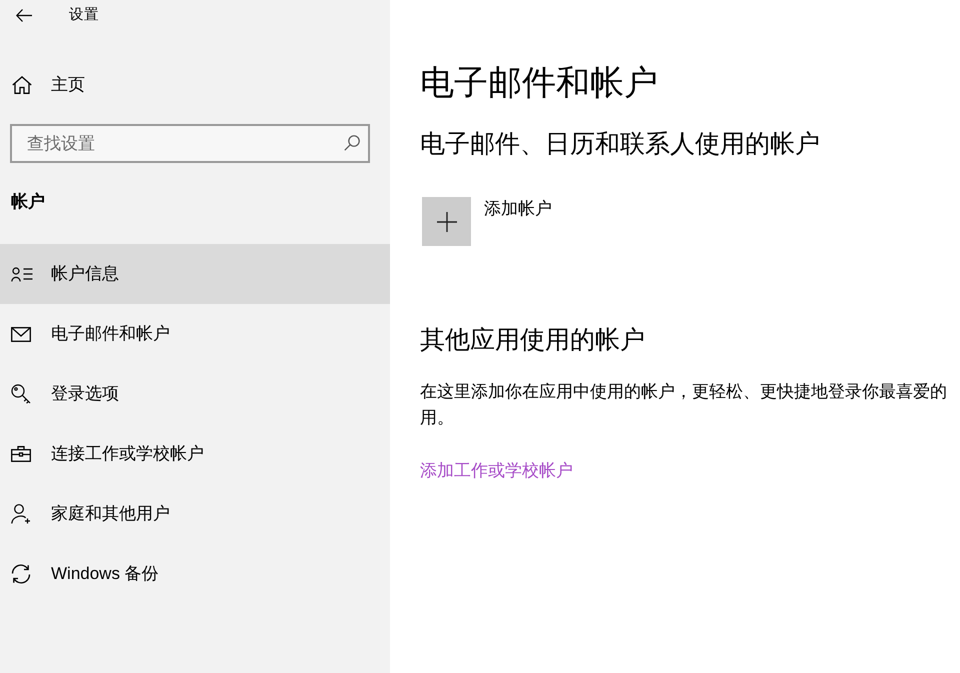  I want to click on add-account-button: 添加帐户, so click(487, 221).